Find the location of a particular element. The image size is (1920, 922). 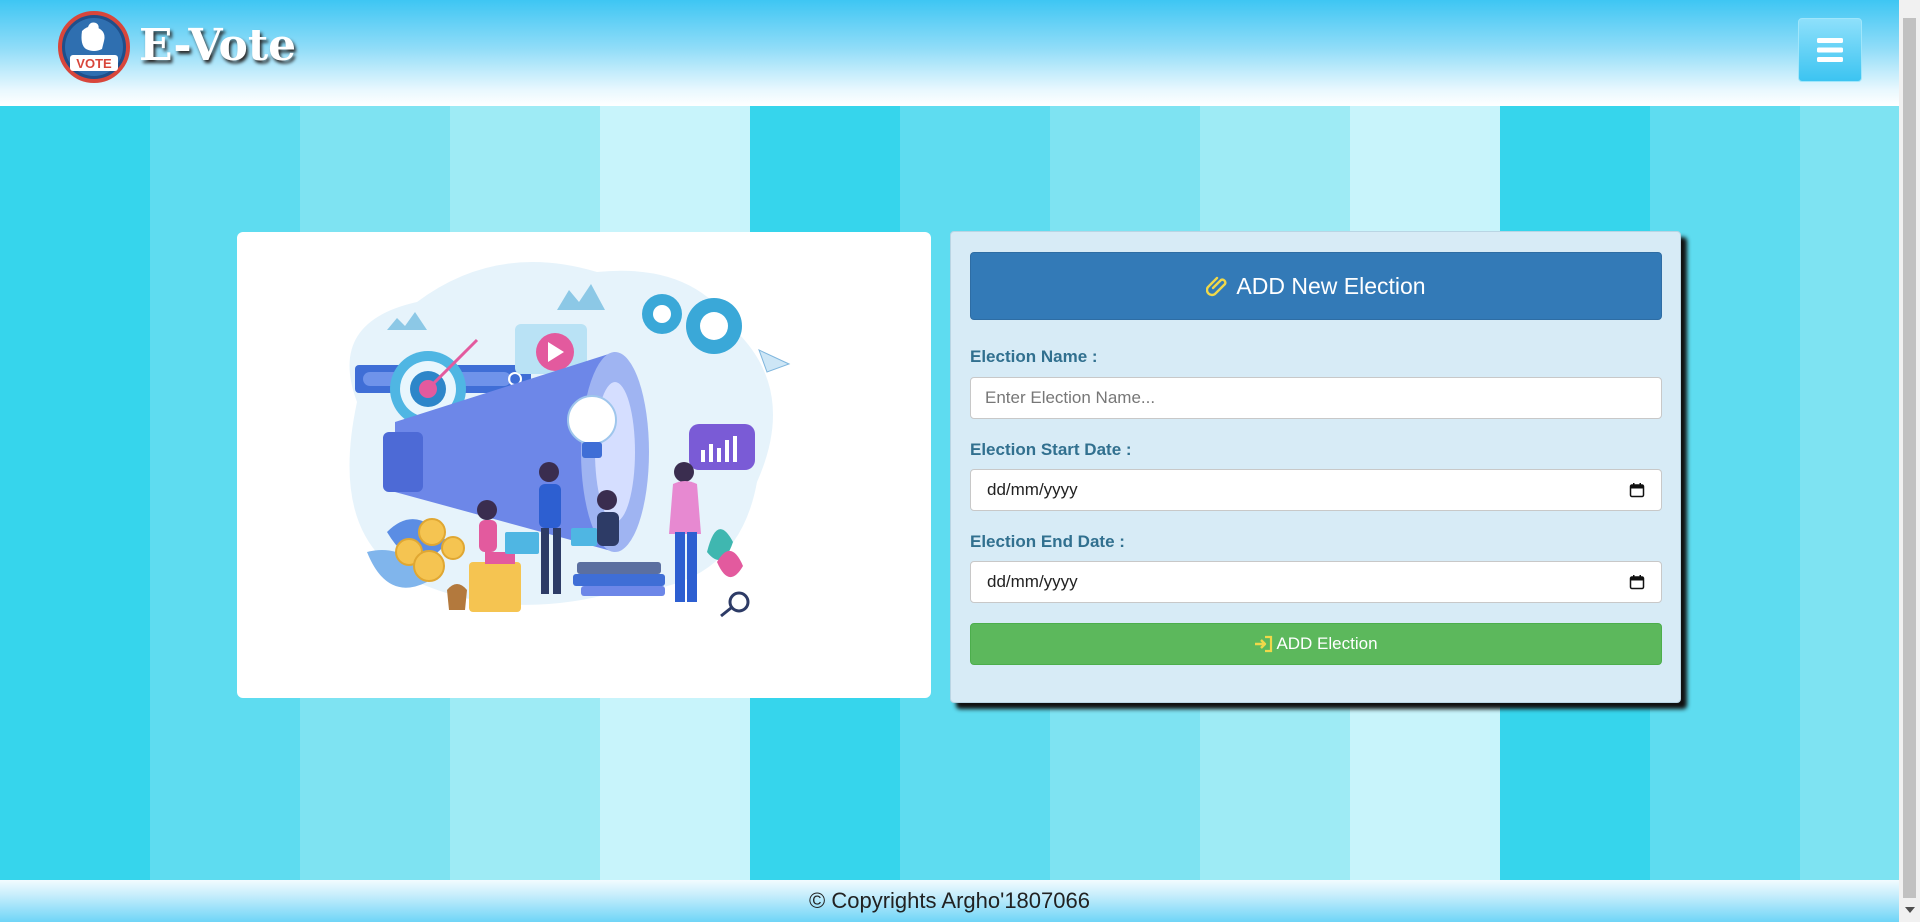

start-date-value: dd/mm/yyyy is located at coordinates (1032, 489).